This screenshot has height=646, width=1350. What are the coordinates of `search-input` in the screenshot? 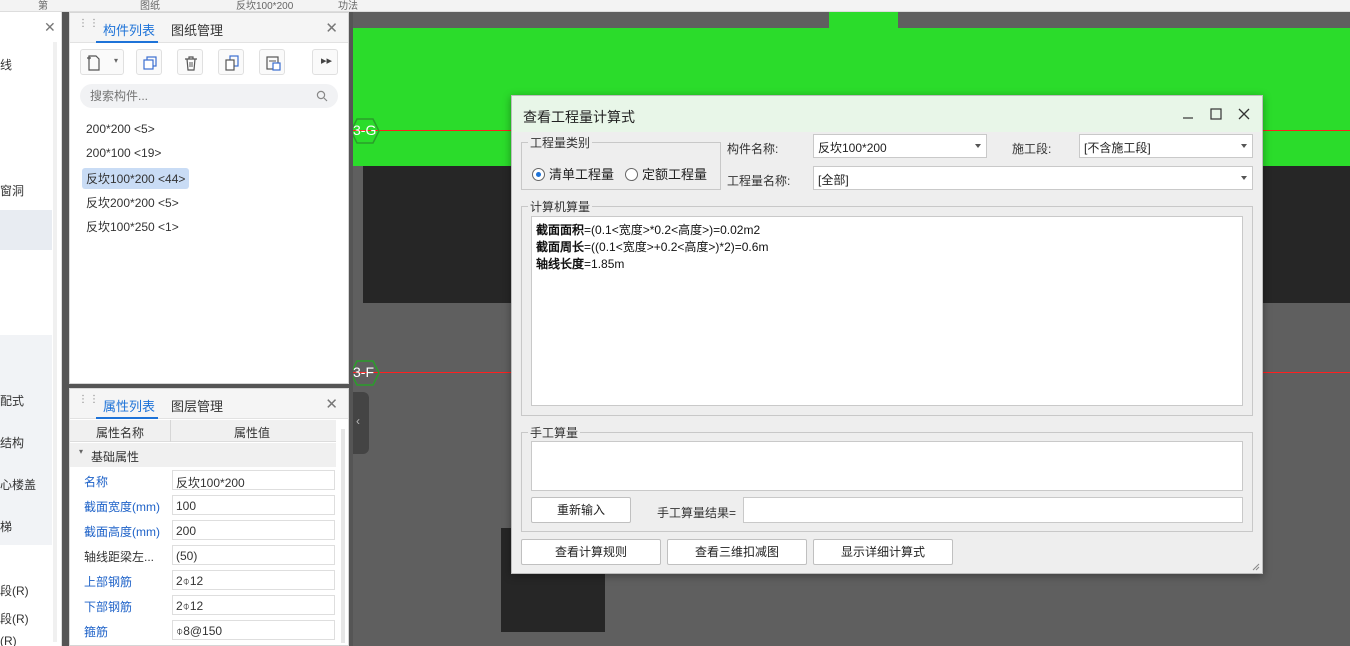 It's located at (200, 96).